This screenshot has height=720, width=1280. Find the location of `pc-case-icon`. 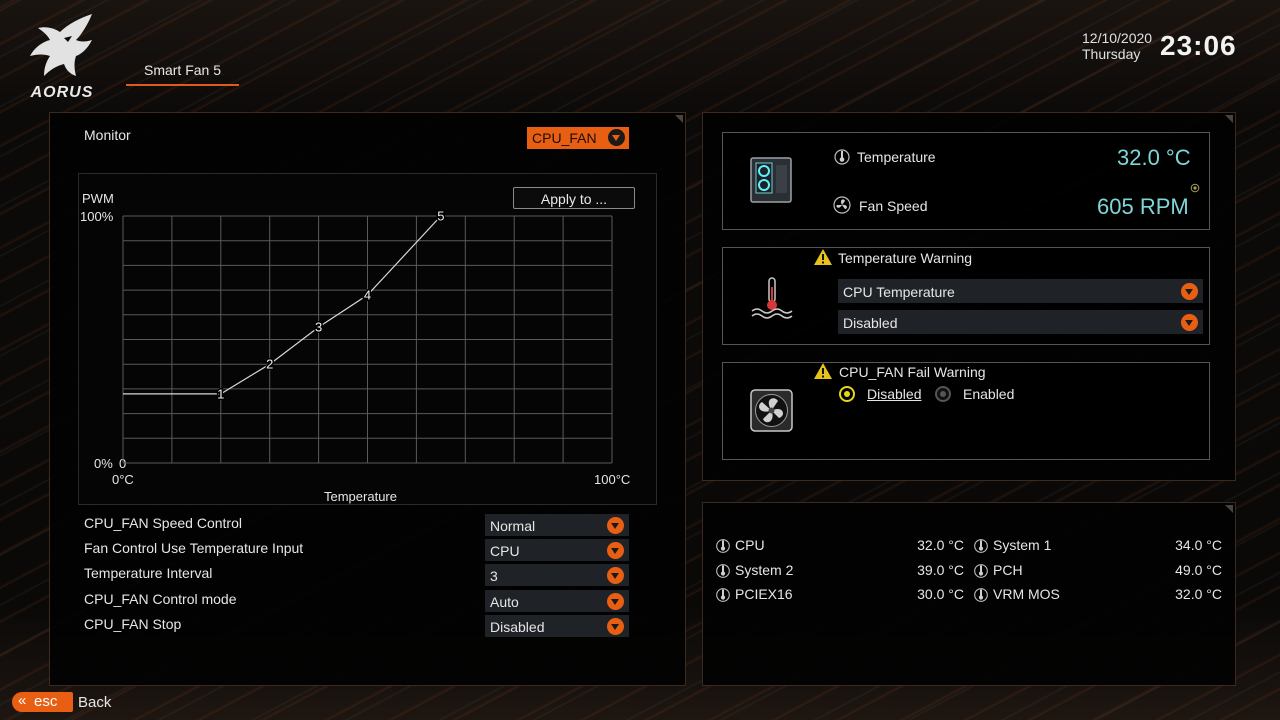

pc-case-icon is located at coordinates (771, 180).